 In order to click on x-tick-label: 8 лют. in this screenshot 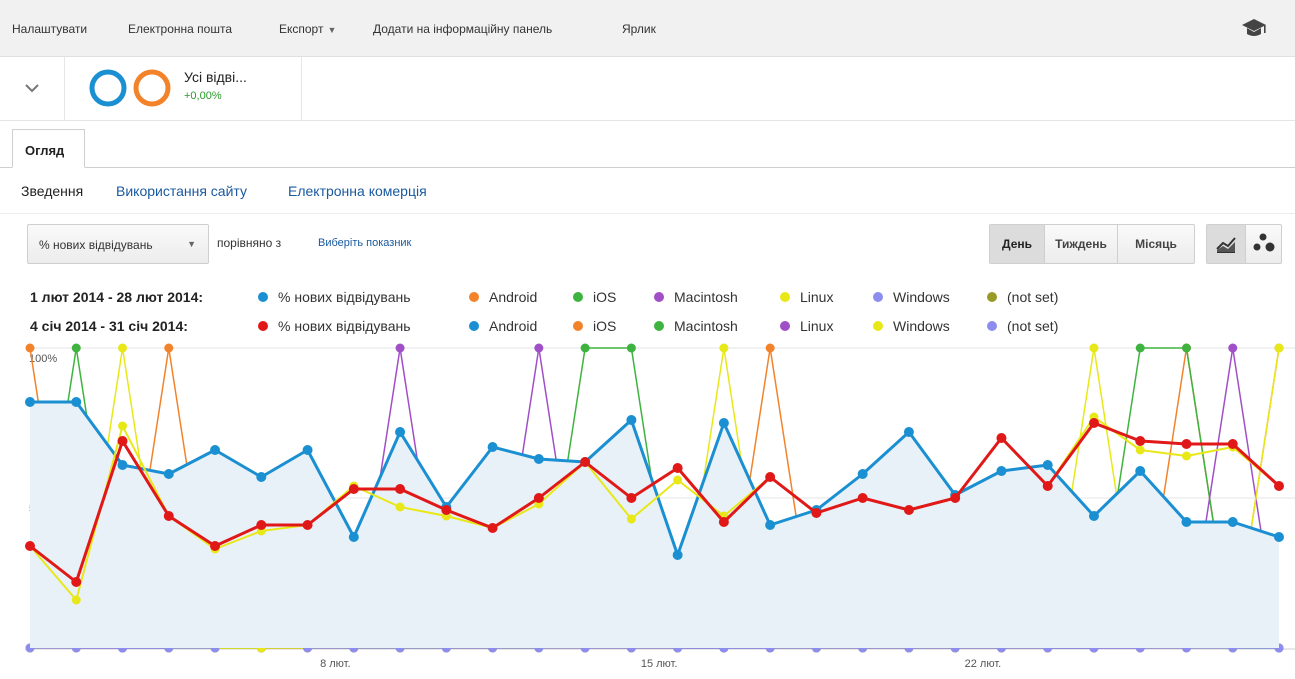, I will do `click(335, 664)`.